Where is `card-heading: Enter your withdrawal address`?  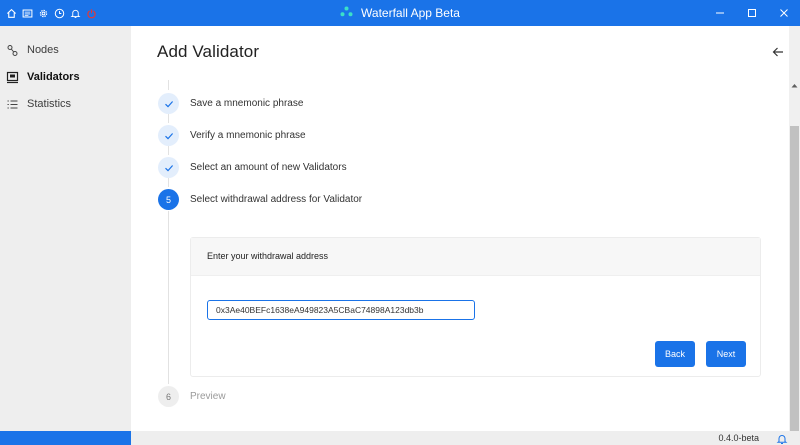 card-heading: Enter your withdrawal address is located at coordinates (268, 256).